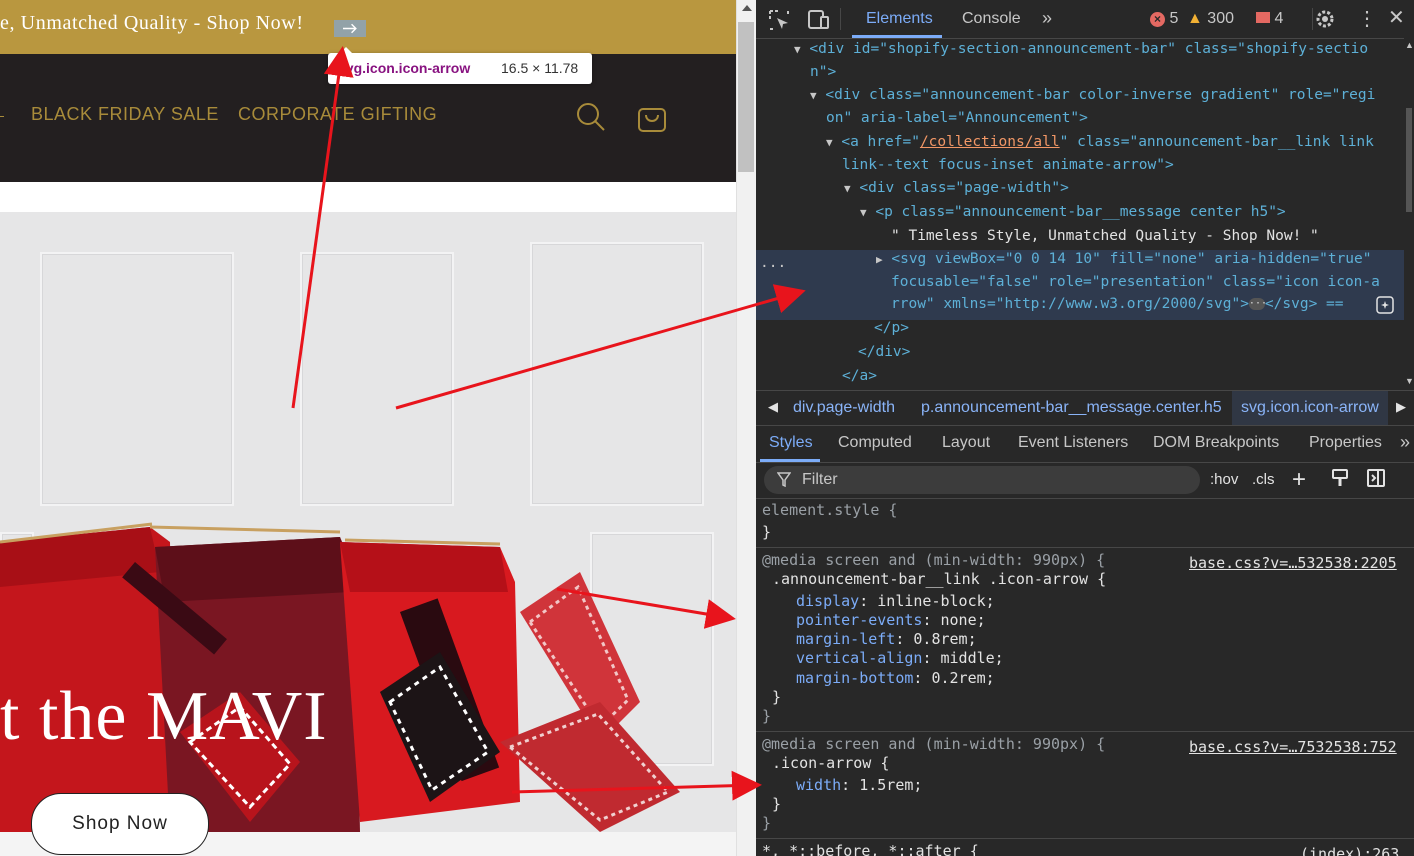  What do you see at coordinates (982, 480) in the screenshot?
I see `filter-input: Filter` at bounding box center [982, 480].